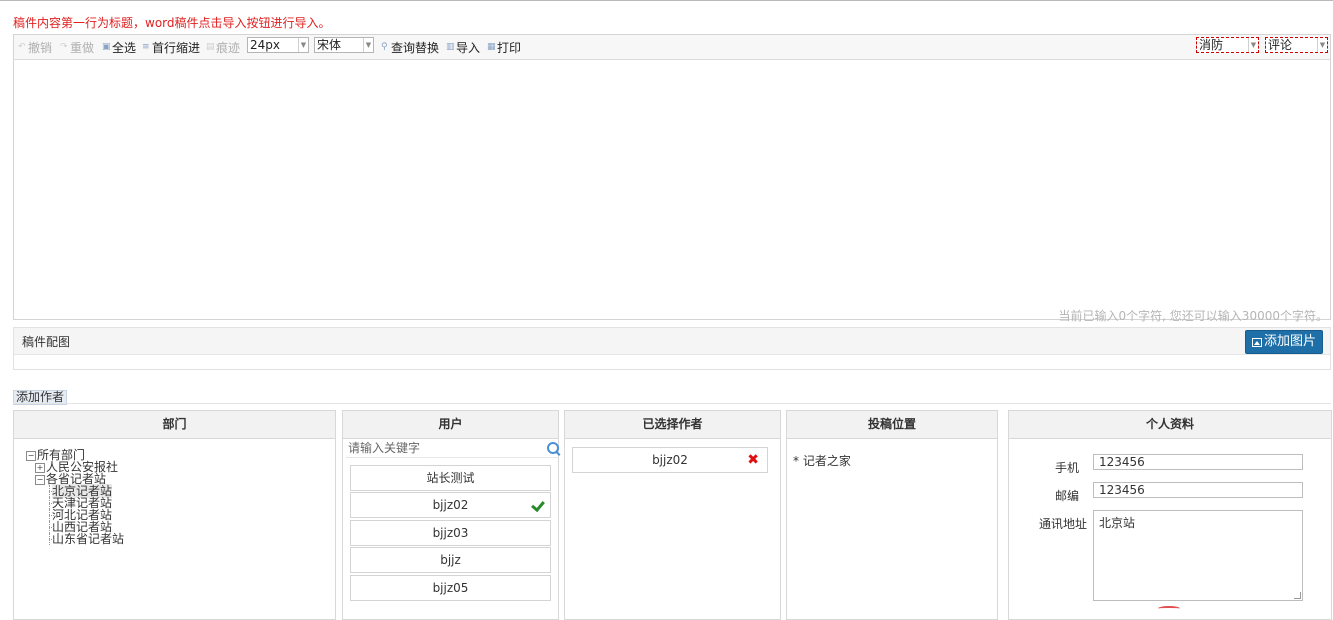  Describe the element at coordinates (410, 47) in the screenshot. I see `find-replace-button: ⚲ 查询替换` at that location.